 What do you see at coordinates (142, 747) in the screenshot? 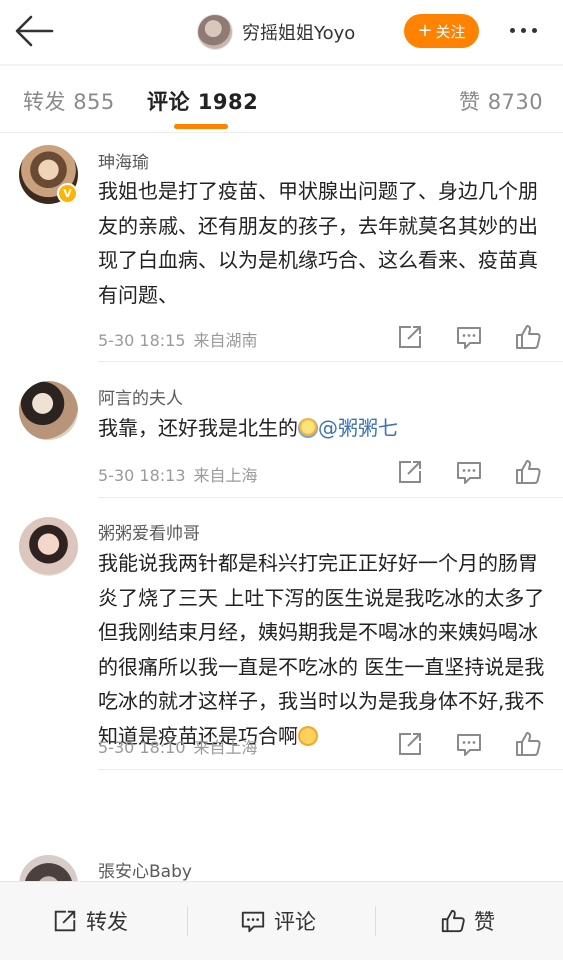
I see `comment-time: 5-30 18:10` at bounding box center [142, 747].